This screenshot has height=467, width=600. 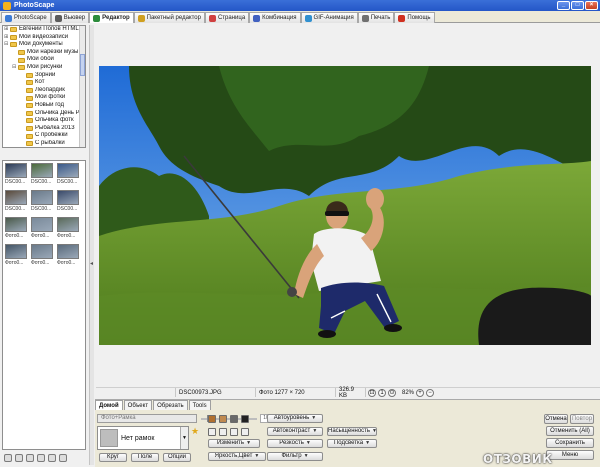 I want to click on zoom-out-icon: −, so click(x=430, y=392).